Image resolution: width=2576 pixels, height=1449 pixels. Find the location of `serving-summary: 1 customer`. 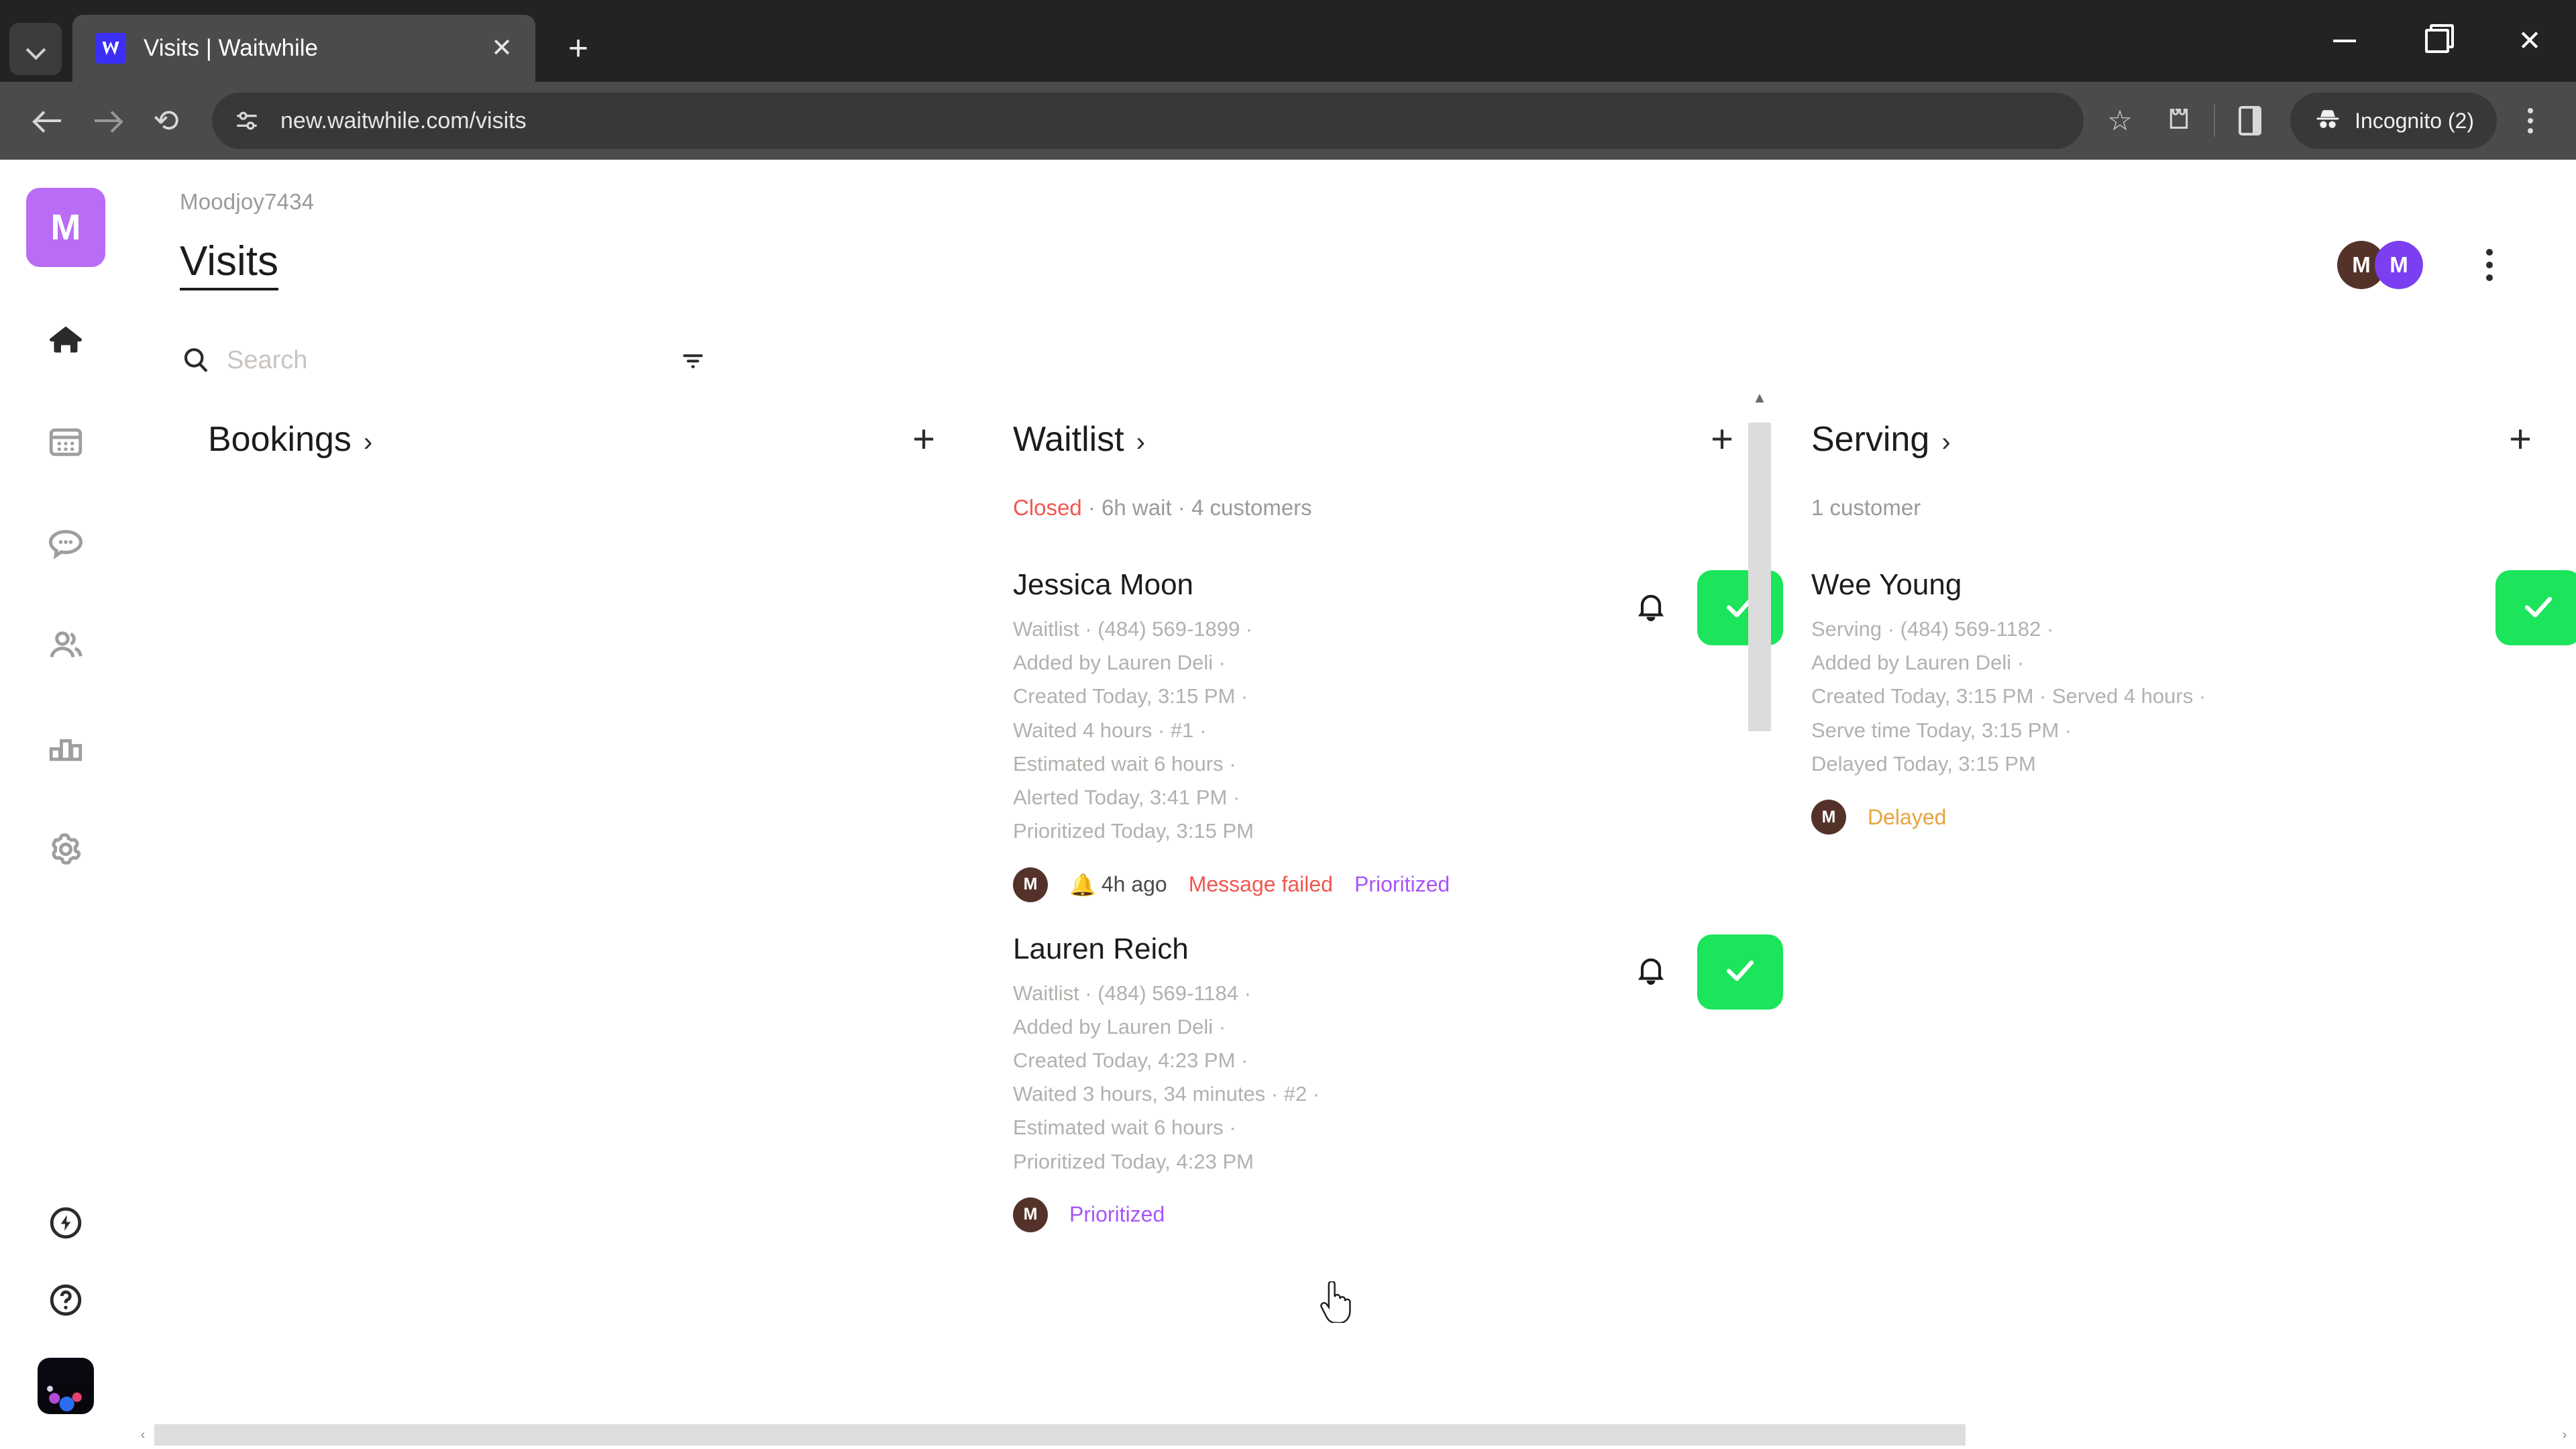

serving-summary: 1 customer is located at coordinates (1866, 507).